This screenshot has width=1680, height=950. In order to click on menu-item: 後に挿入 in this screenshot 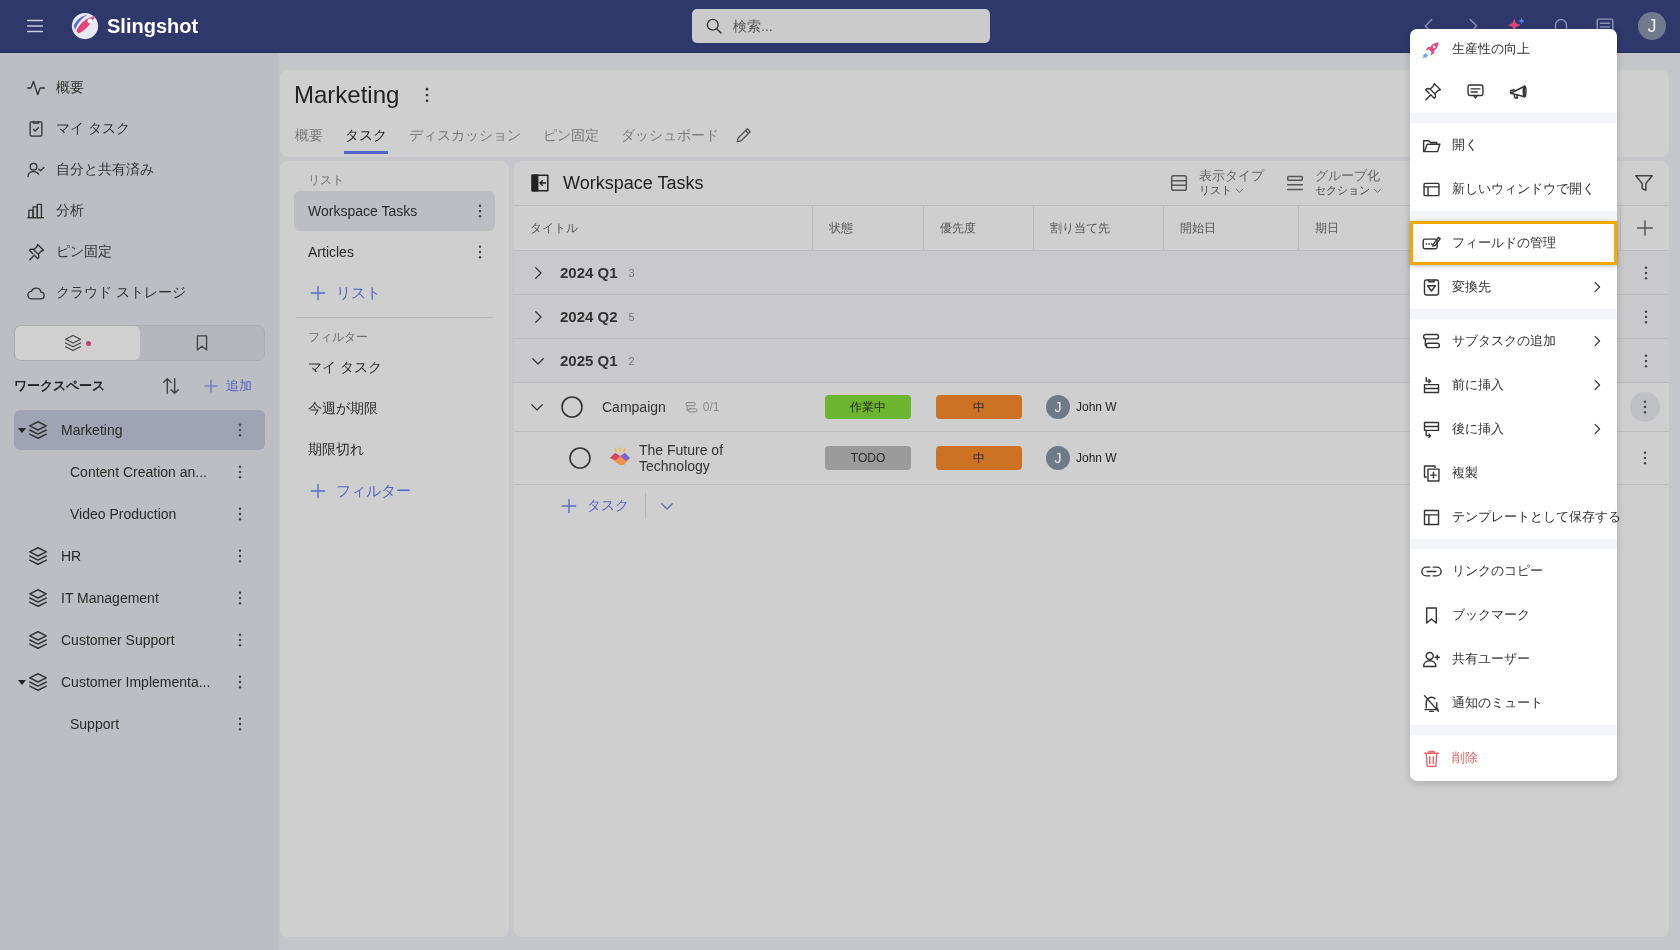, I will do `click(1513, 429)`.